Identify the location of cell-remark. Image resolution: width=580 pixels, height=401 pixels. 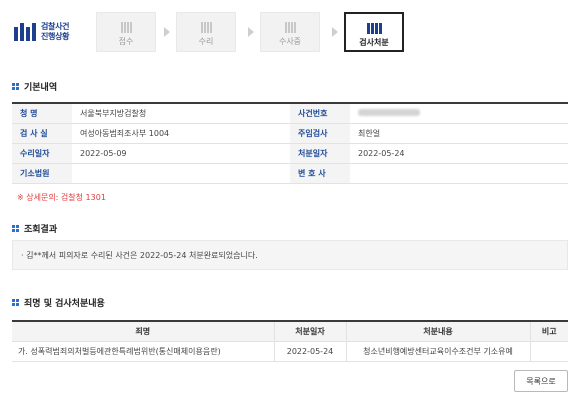
(549, 351).